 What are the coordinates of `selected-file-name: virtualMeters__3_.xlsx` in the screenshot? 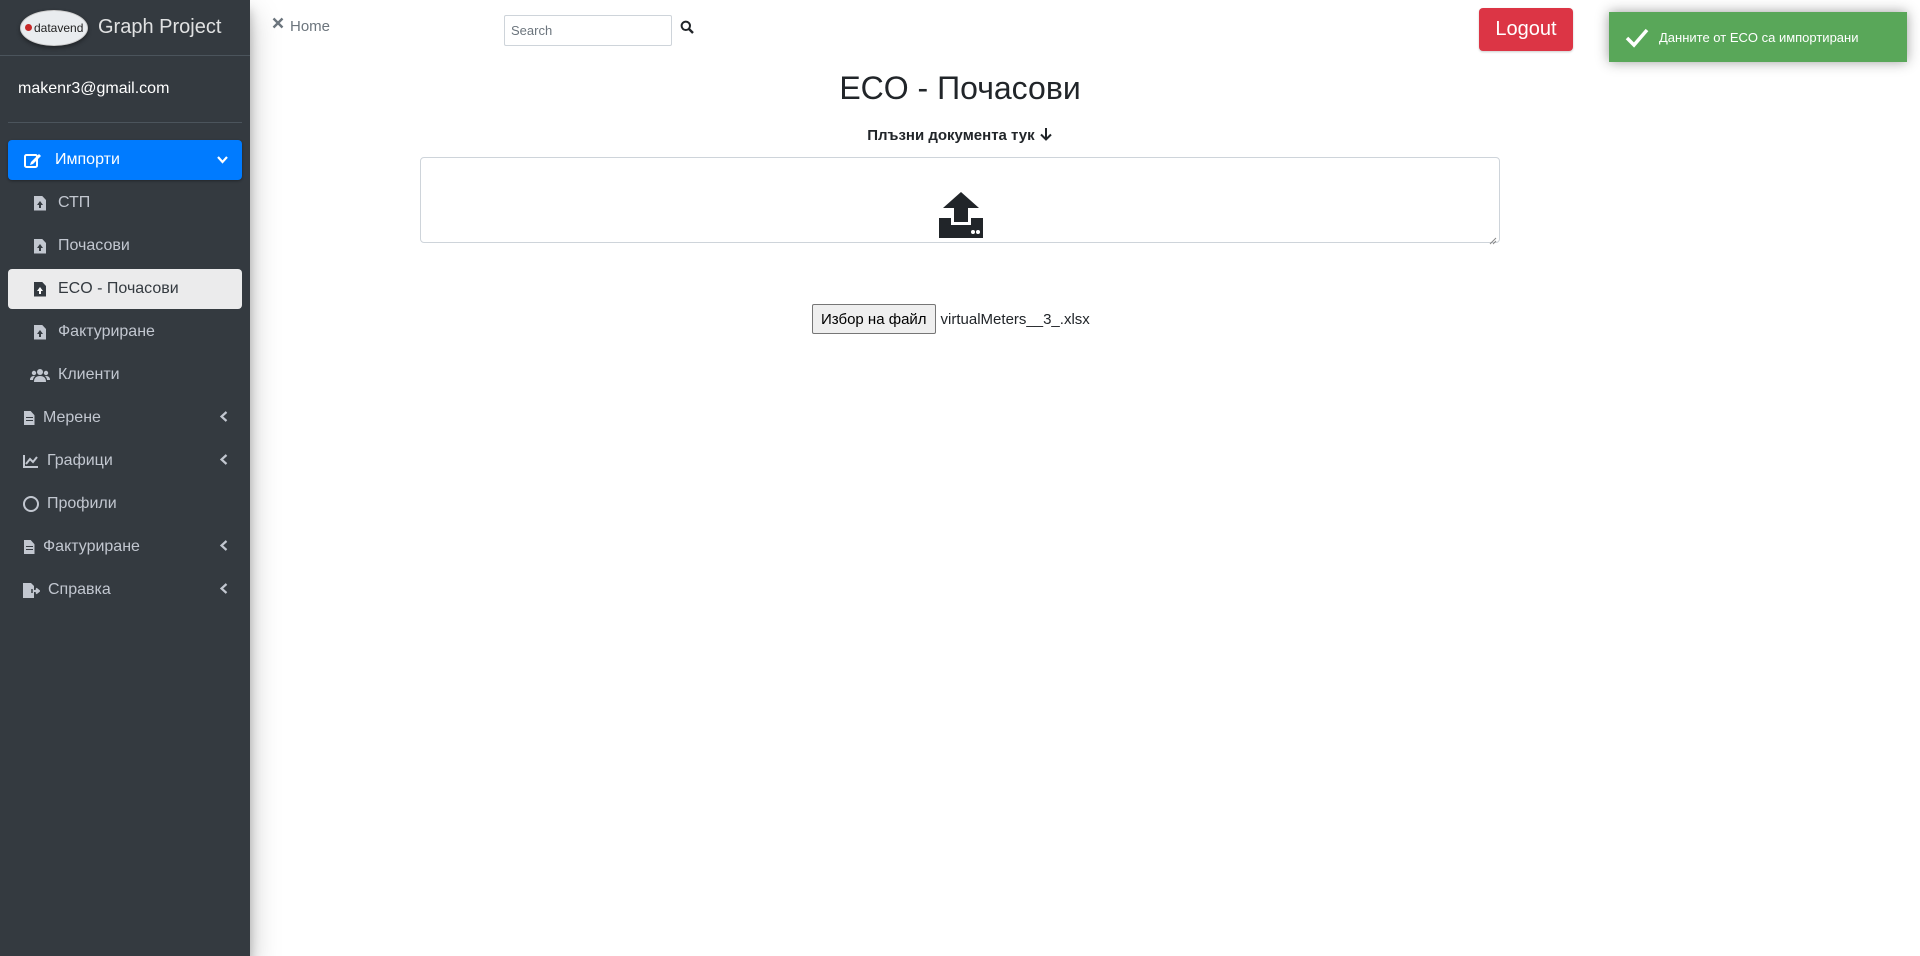 It's located at (1015, 319).